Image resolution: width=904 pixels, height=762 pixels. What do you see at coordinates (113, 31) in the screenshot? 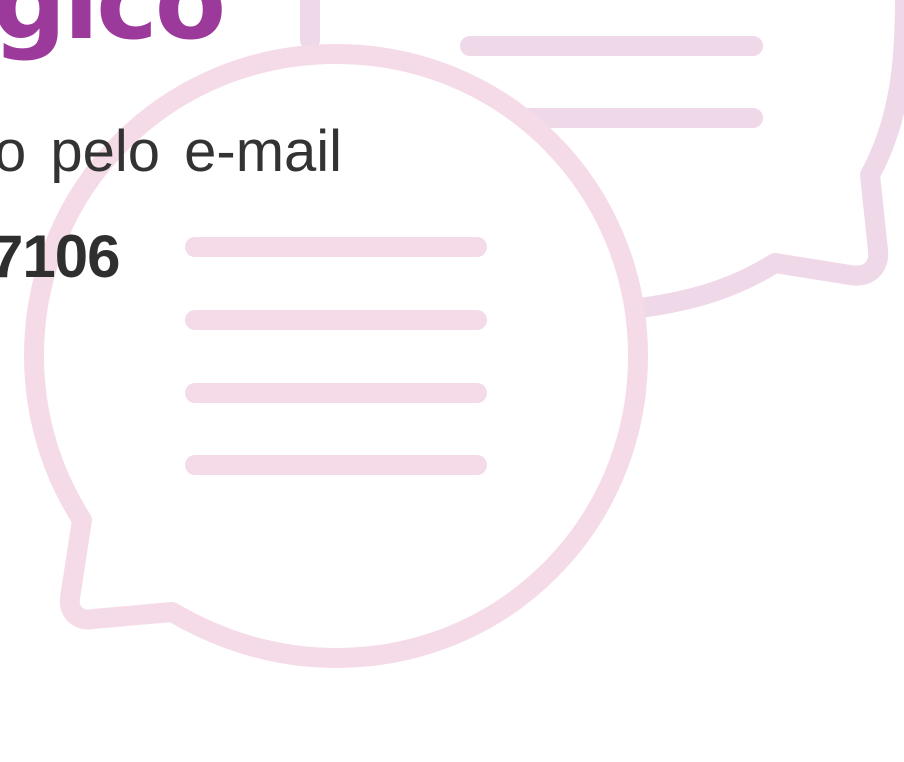
I see `heading-title: gico` at bounding box center [113, 31].